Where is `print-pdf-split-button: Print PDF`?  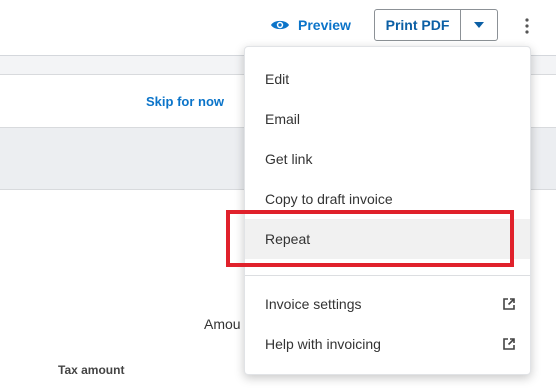
print-pdf-split-button: Print PDF is located at coordinates (436, 25).